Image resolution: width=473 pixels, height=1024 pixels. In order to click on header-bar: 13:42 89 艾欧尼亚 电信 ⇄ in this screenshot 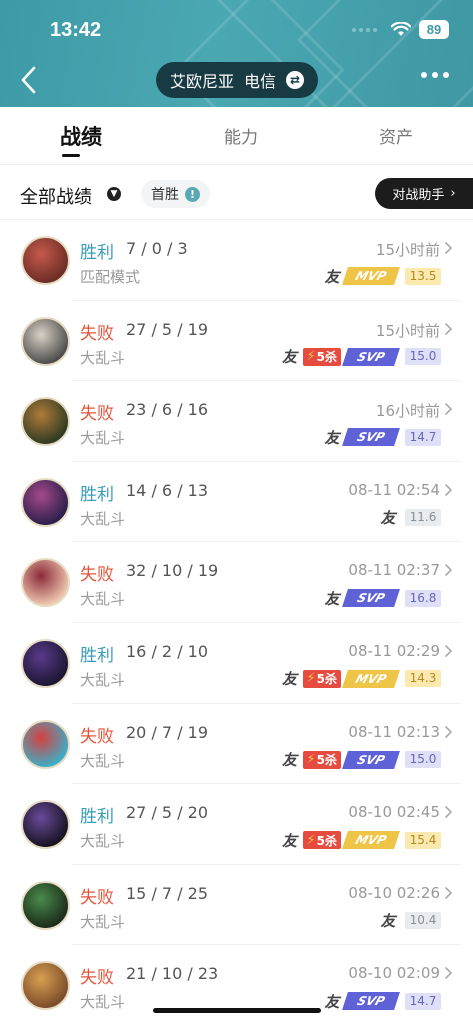, I will do `click(236, 53)`.